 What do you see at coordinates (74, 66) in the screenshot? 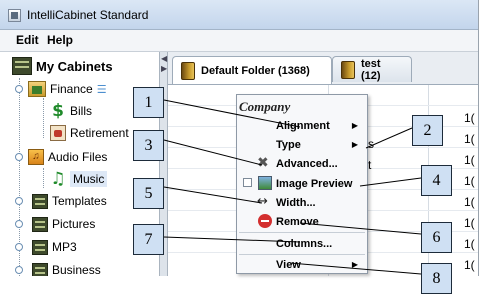
I see `tree-root-label: My Cabinets` at bounding box center [74, 66].